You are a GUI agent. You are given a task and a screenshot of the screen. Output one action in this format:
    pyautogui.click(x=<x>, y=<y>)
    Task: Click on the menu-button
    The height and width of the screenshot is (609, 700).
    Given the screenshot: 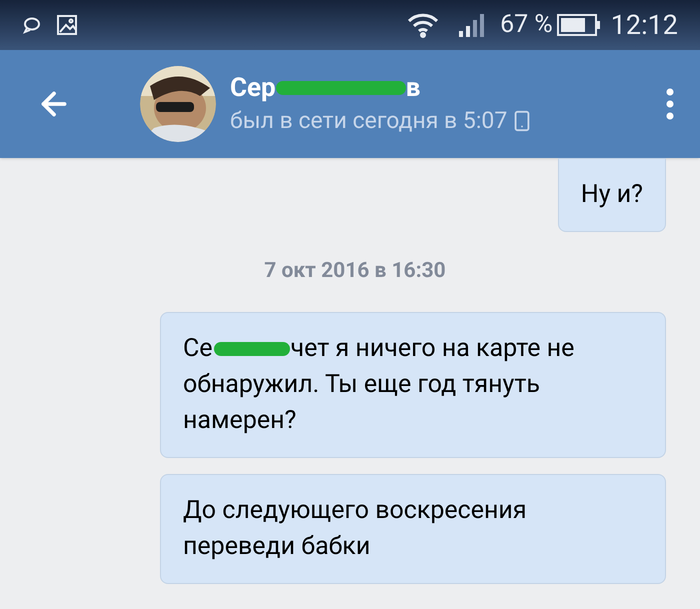 What is the action you would take?
    pyautogui.click(x=670, y=104)
    